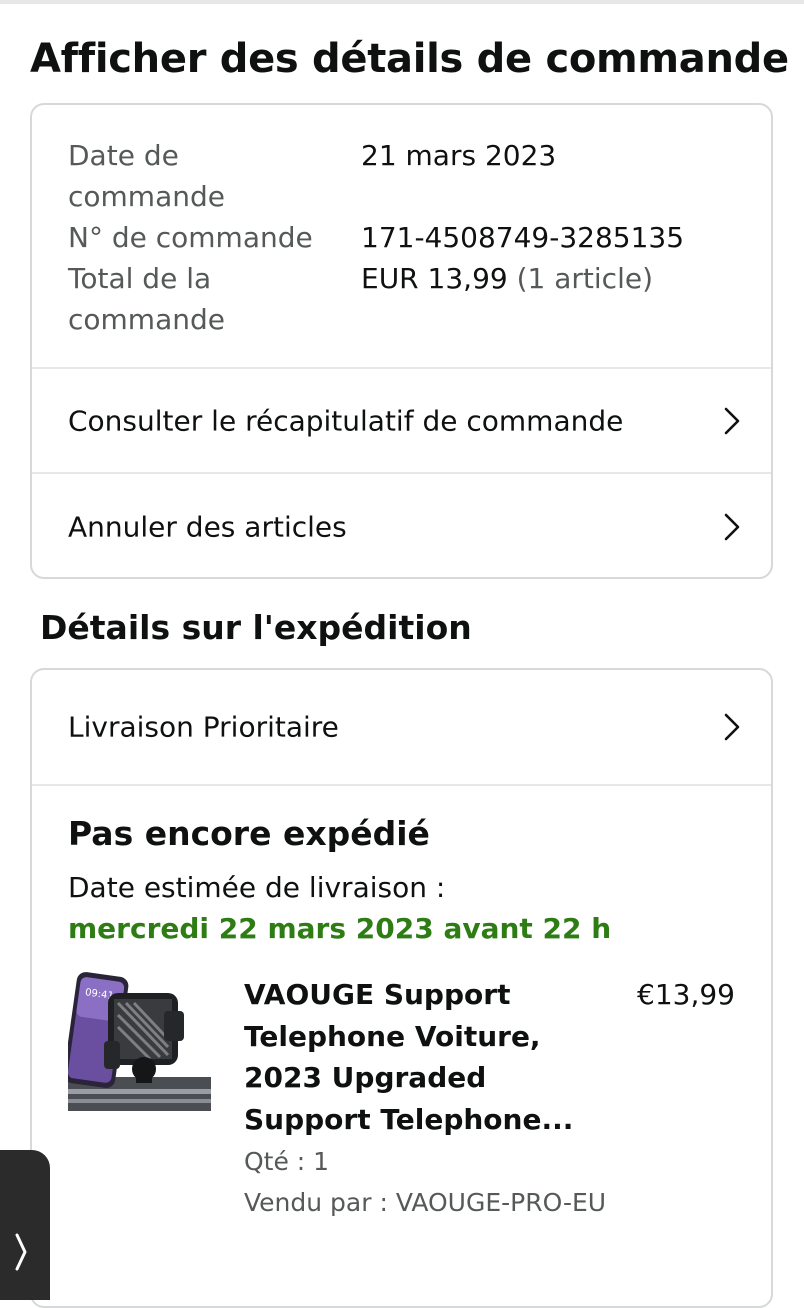  Describe the element at coordinates (523, 237) in the screenshot. I see `order-number-value: 171-4508749-3285135` at that location.